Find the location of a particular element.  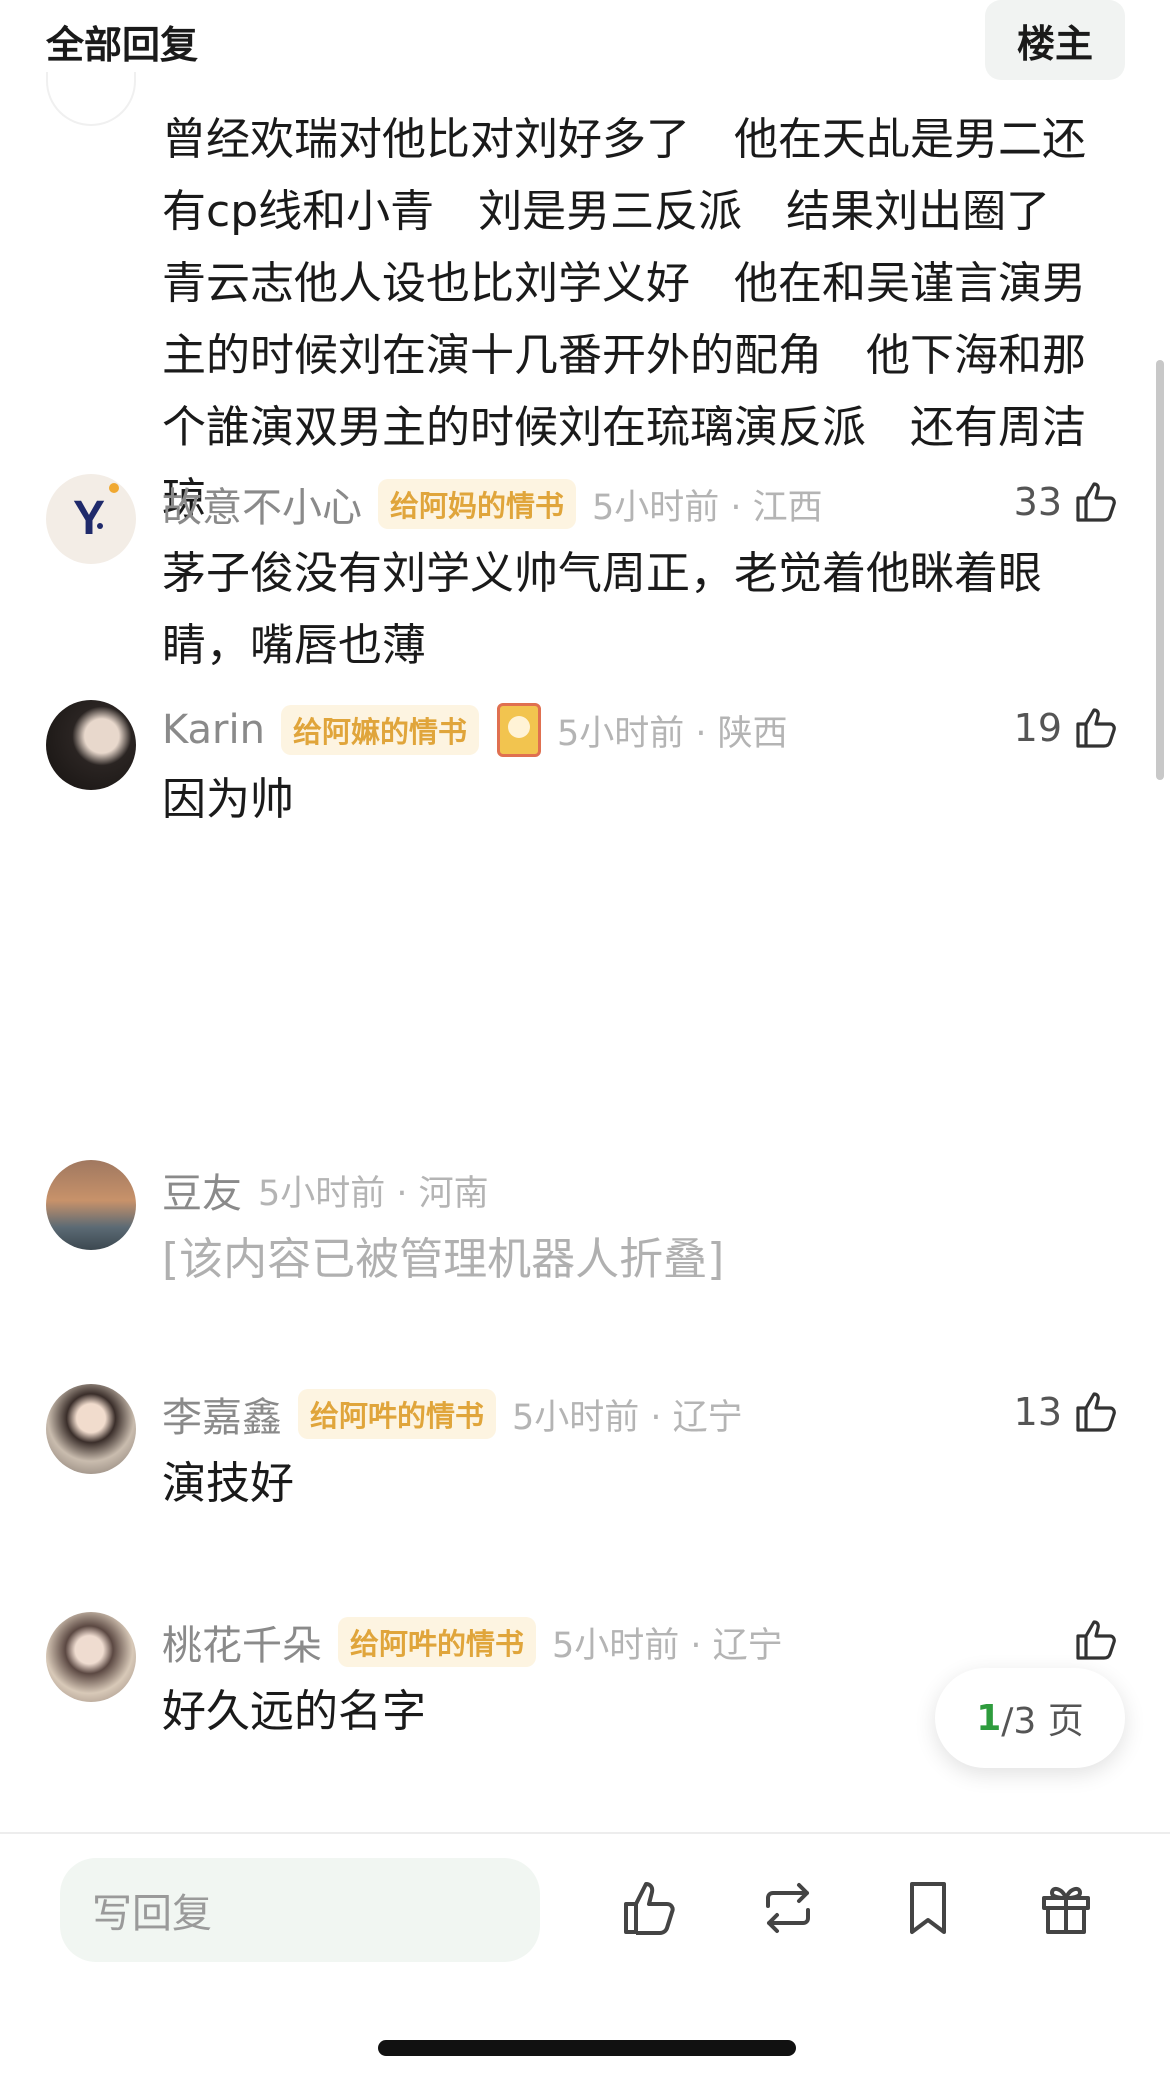

total-pages: /3 页 is located at coordinates (1042, 1721).